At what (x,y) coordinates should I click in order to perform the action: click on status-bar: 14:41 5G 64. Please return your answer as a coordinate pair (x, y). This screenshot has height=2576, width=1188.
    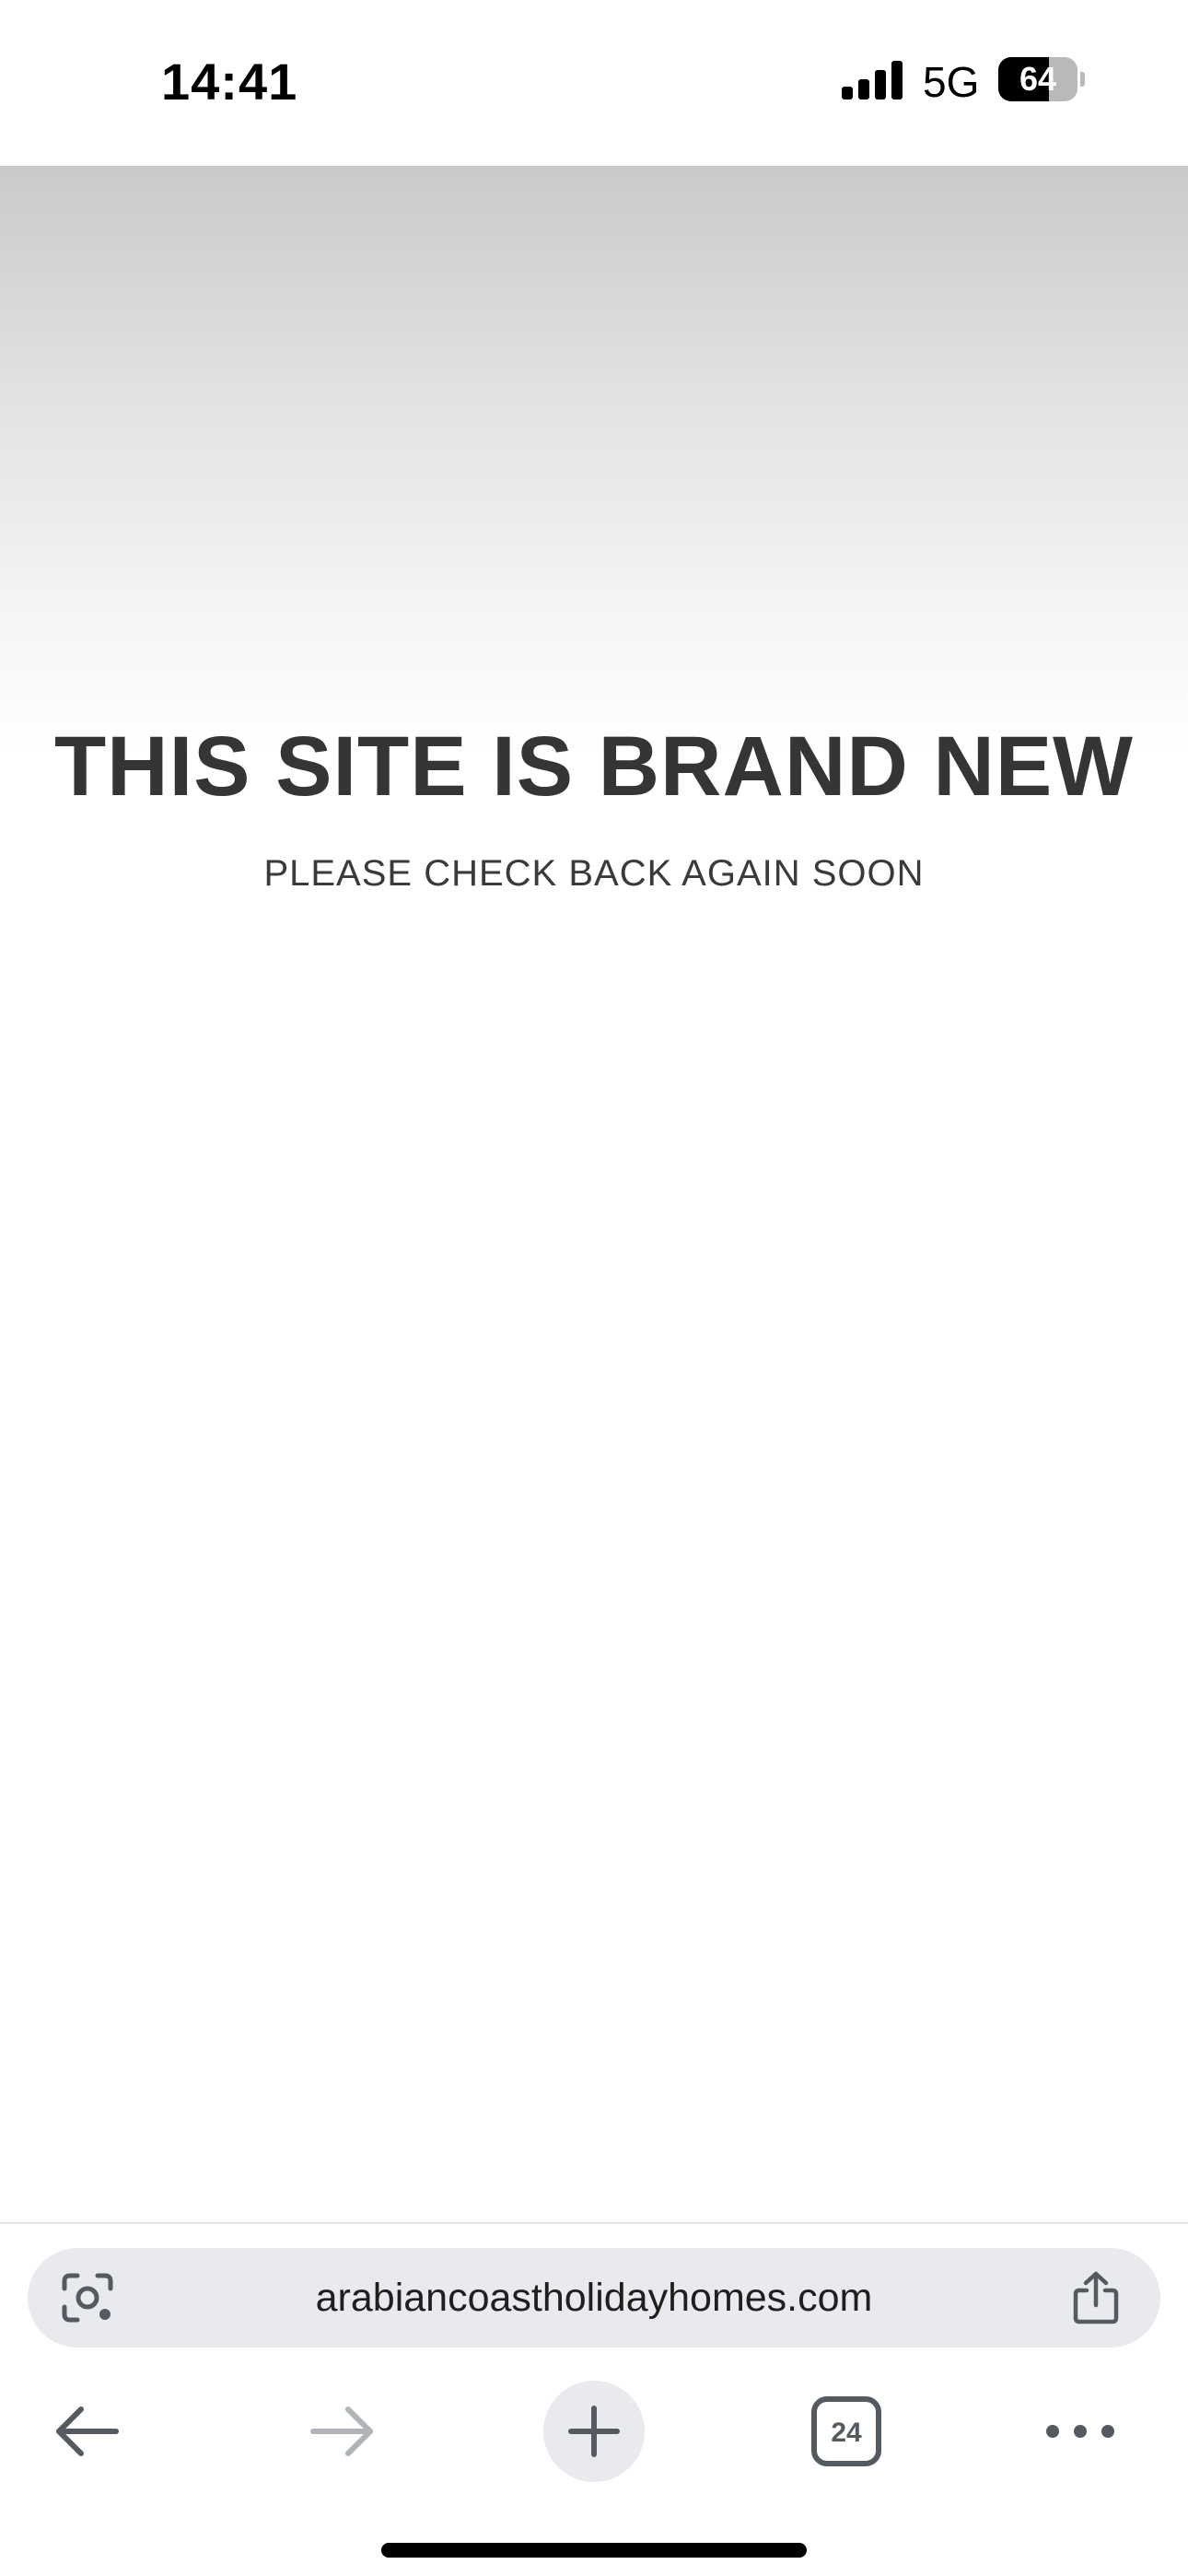
    Looking at the image, I should click on (594, 83).